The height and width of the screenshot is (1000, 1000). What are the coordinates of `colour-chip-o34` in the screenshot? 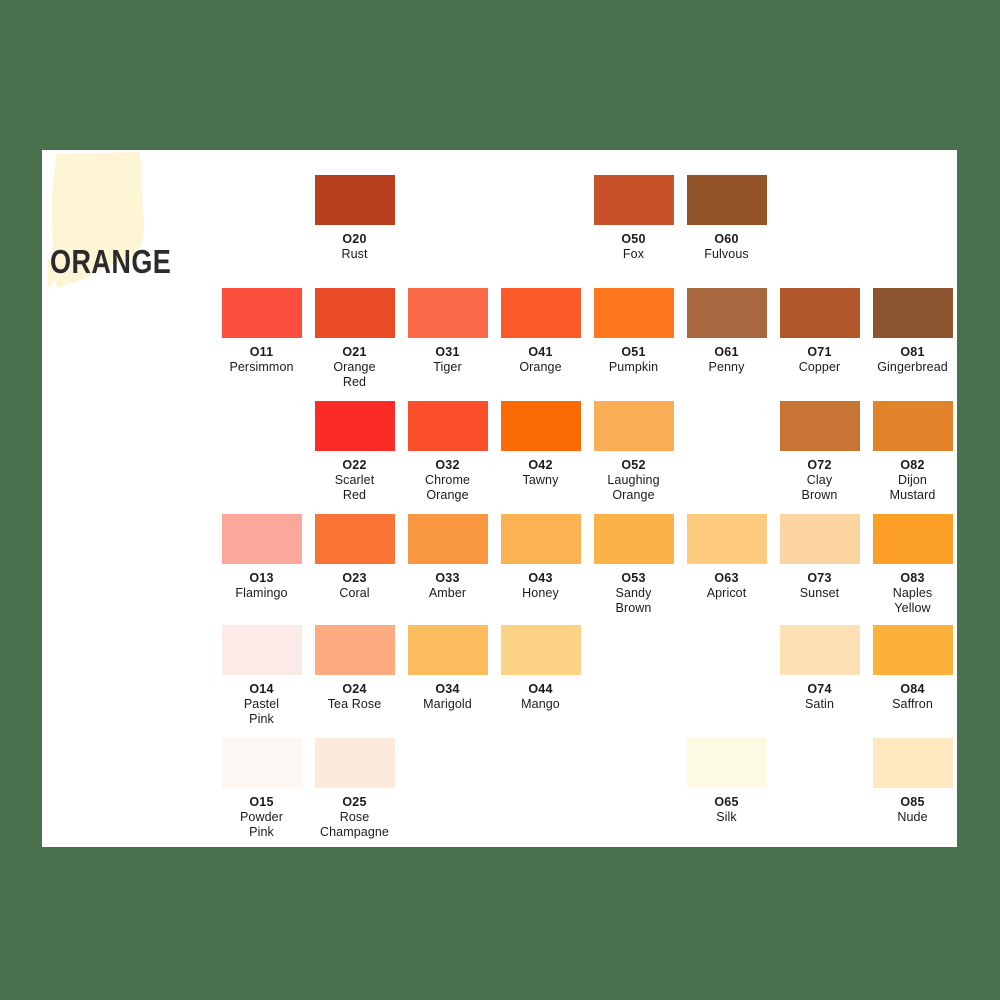 It's located at (447, 650).